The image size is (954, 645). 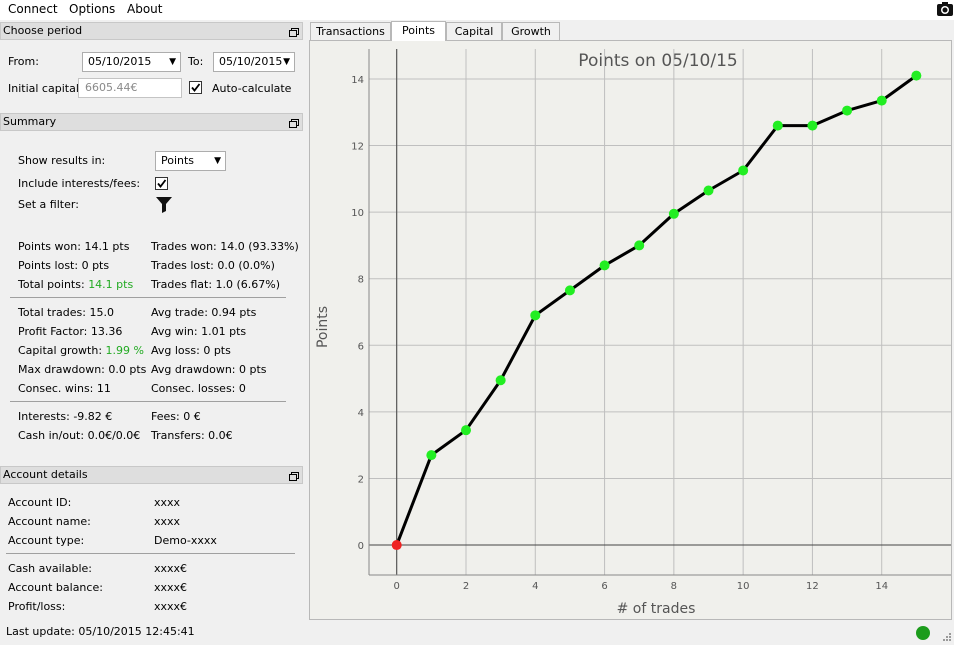 What do you see at coordinates (192, 435) in the screenshot?
I see `transfers: Transfers: 0.0€` at bounding box center [192, 435].